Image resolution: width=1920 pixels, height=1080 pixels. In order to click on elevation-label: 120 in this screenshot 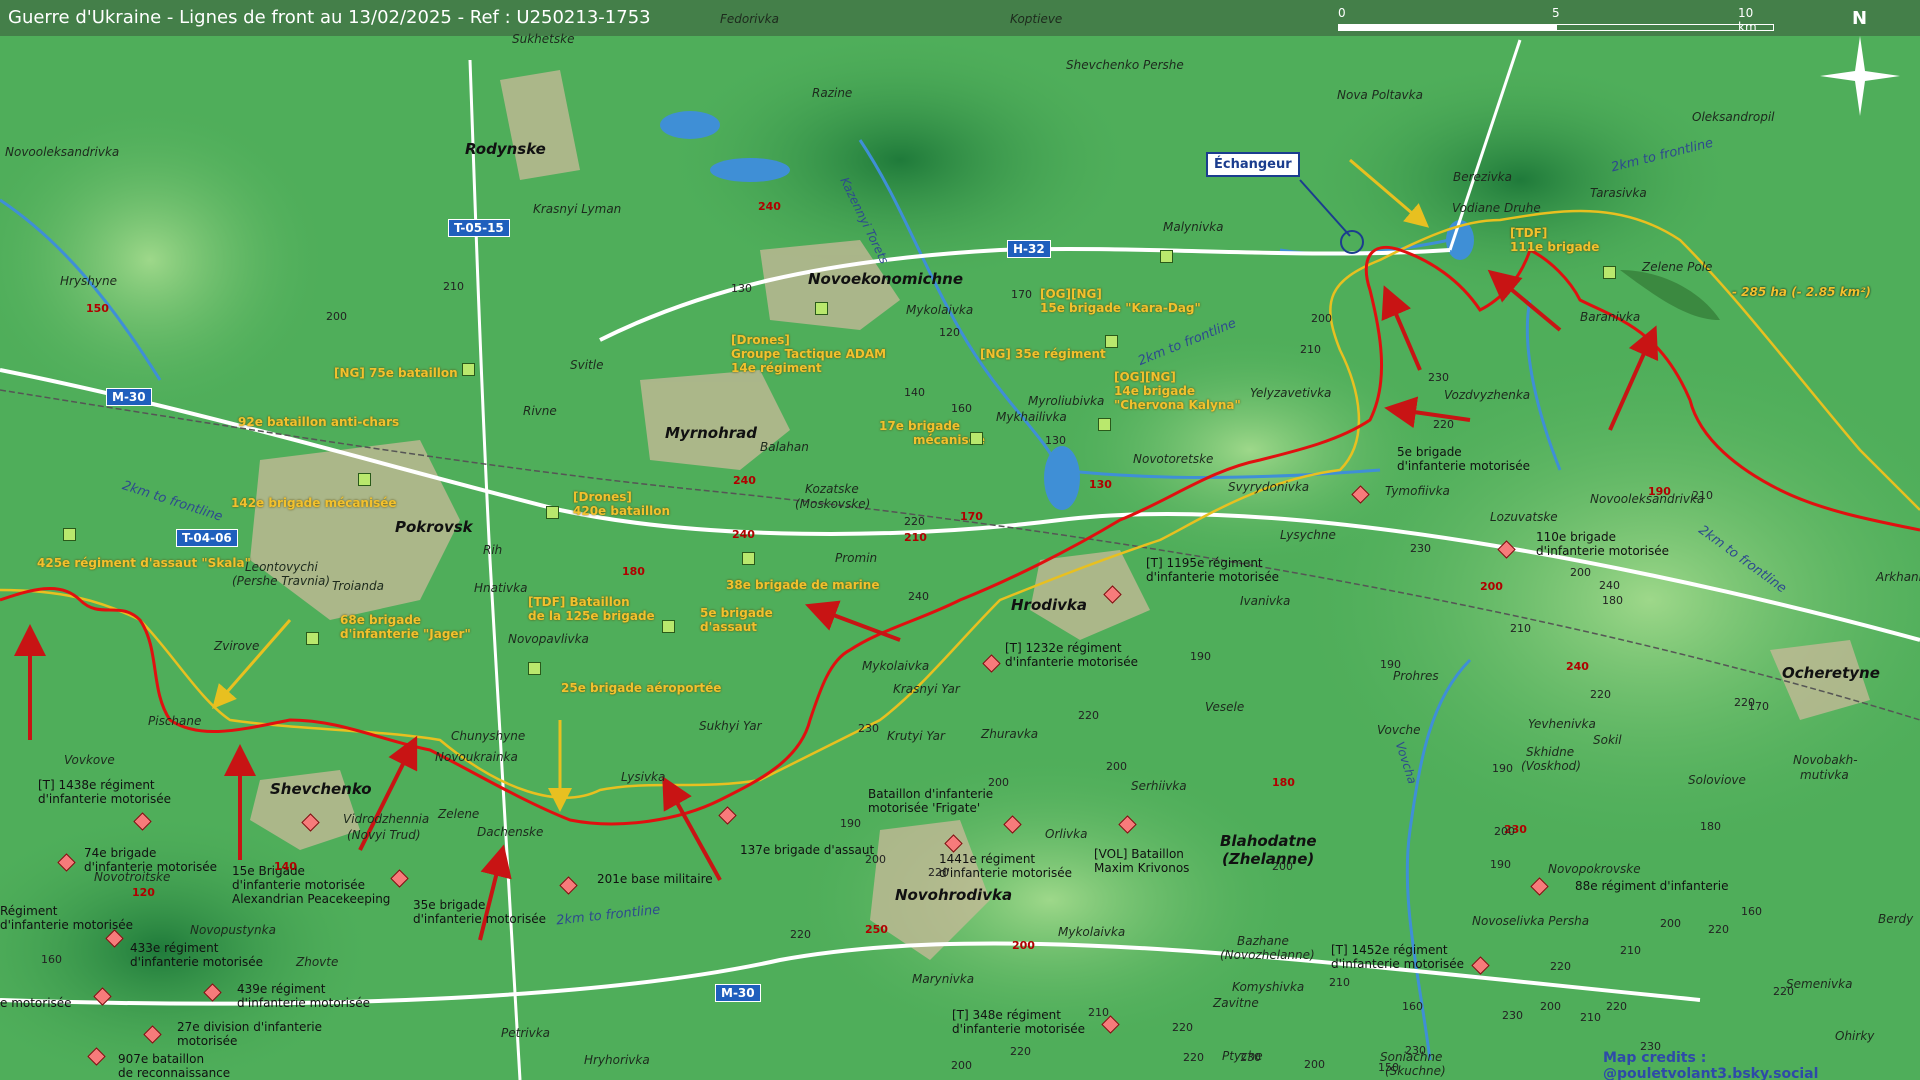, I will do `click(949, 332)`.